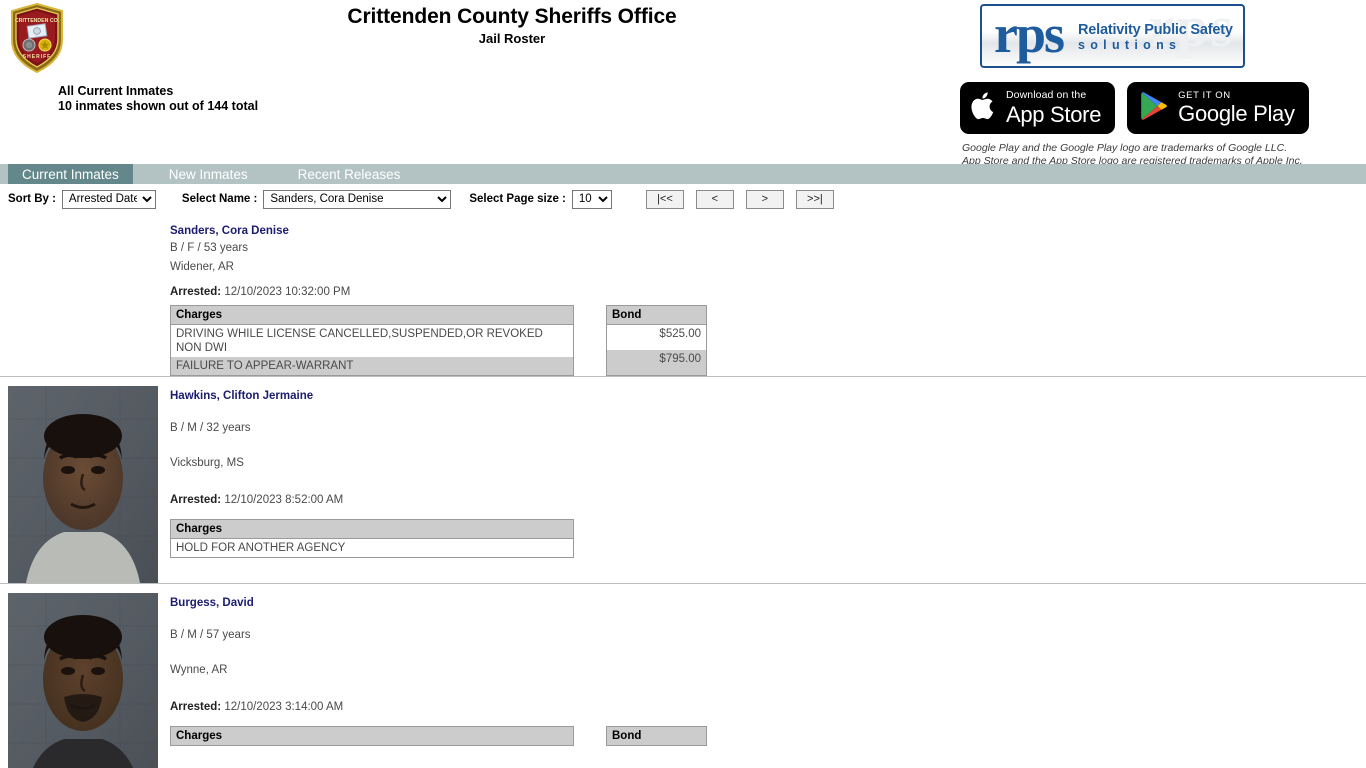  I want to click on inmate-name-link: Burgess, David, so click(212, 603).